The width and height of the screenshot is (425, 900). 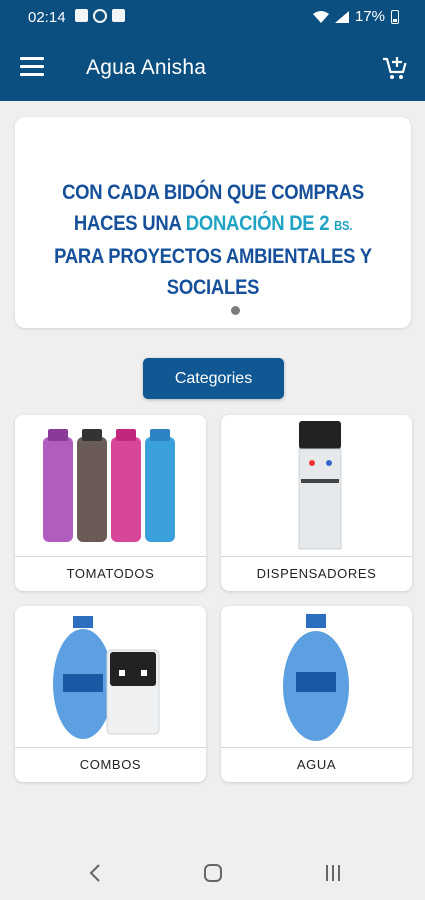 What do you see at coordinates (118, 15) in the screenshot?
I see `image-icon` at bounding box center [118, 15].